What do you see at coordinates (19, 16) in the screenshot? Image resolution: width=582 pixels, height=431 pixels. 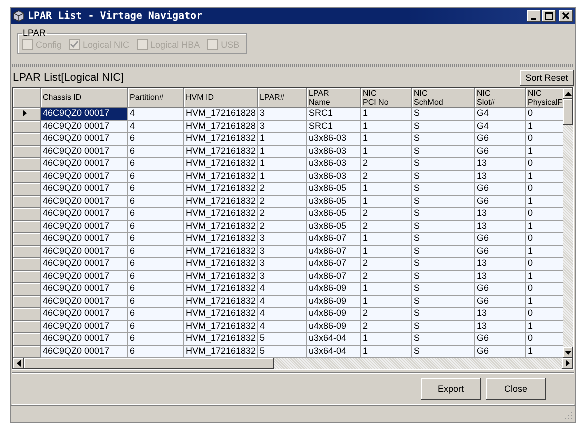 I see `cube-icon` at bounding box center [19, 16].